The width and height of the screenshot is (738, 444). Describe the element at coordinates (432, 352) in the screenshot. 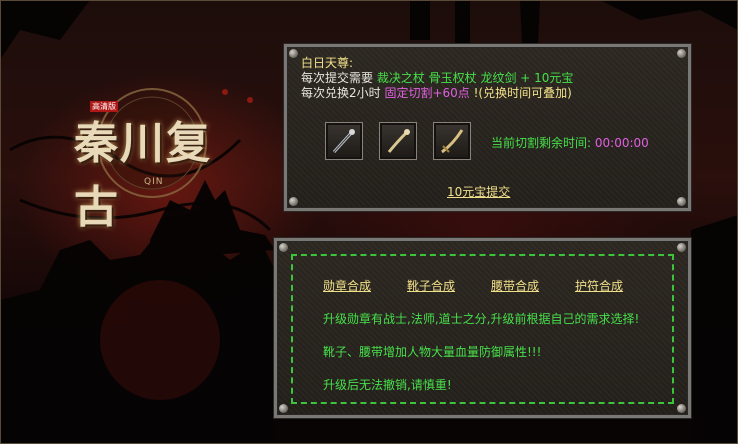

I see `info-line-boots-belt: 靴子、腰带增加人物大量血量防御属性!!!` at that location.